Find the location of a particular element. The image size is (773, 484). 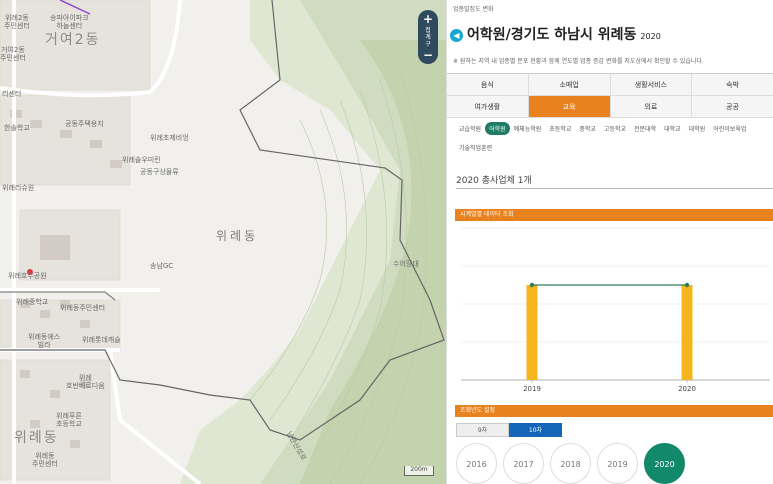

subcategory-item: 초등학교 is located at coordinates (560, 128).